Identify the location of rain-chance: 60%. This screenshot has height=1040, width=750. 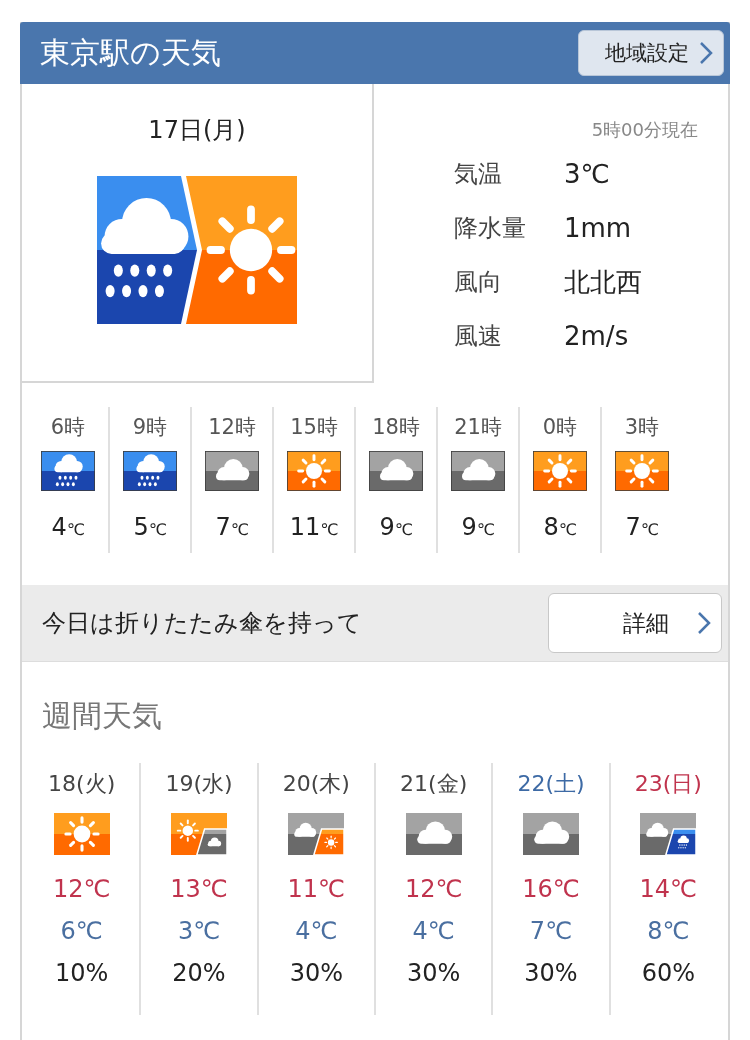
(668, 973).